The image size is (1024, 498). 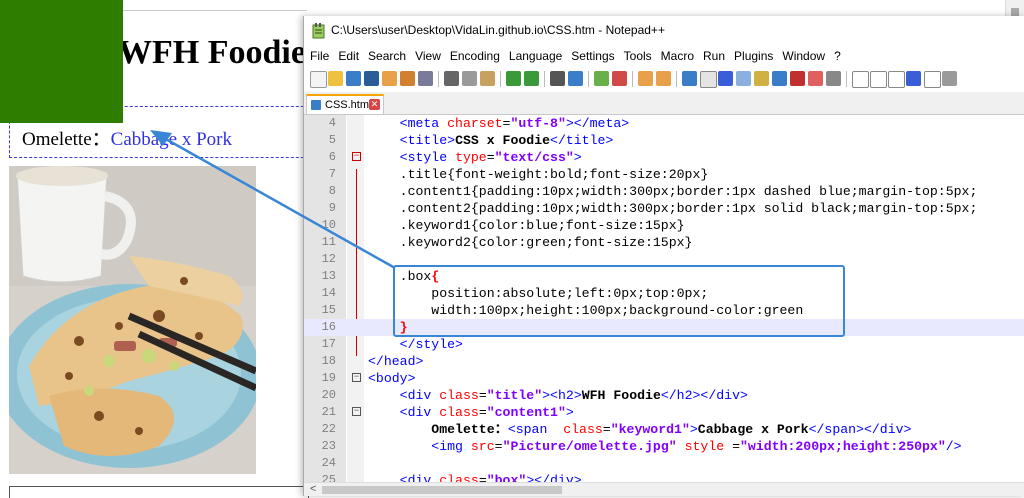 I want to click on save-icon, so click(x=353, y=78).